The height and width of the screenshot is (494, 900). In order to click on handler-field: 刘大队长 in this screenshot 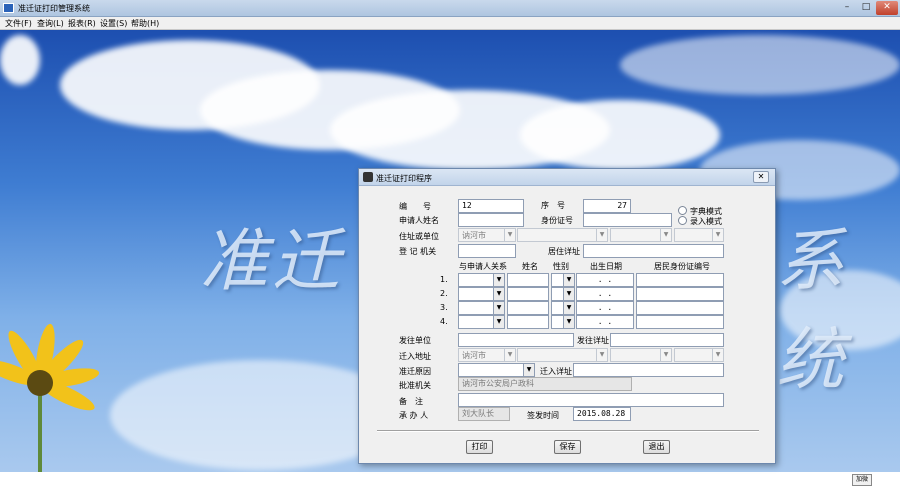, I will do `click(484, 414)`.